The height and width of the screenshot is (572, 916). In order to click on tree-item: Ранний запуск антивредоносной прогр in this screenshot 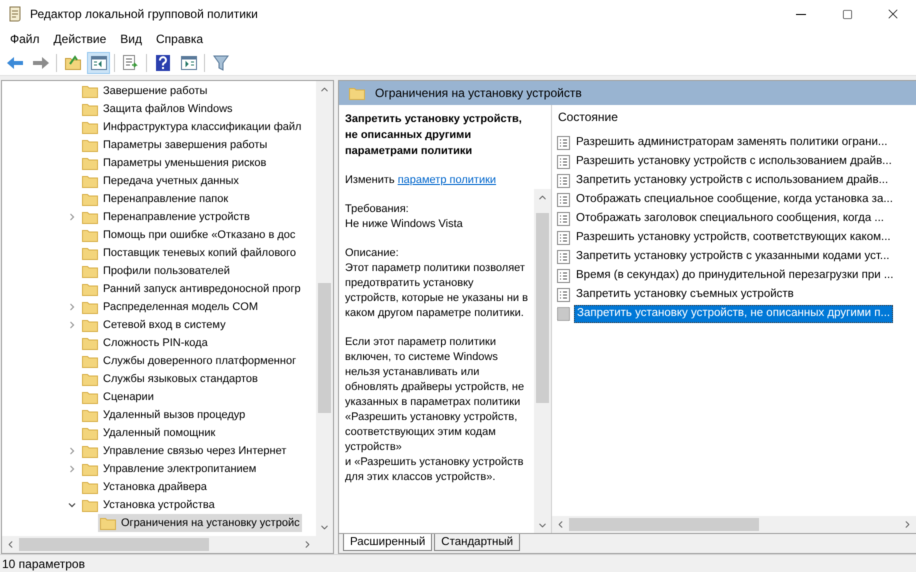, I will do `click(191, 289)`.